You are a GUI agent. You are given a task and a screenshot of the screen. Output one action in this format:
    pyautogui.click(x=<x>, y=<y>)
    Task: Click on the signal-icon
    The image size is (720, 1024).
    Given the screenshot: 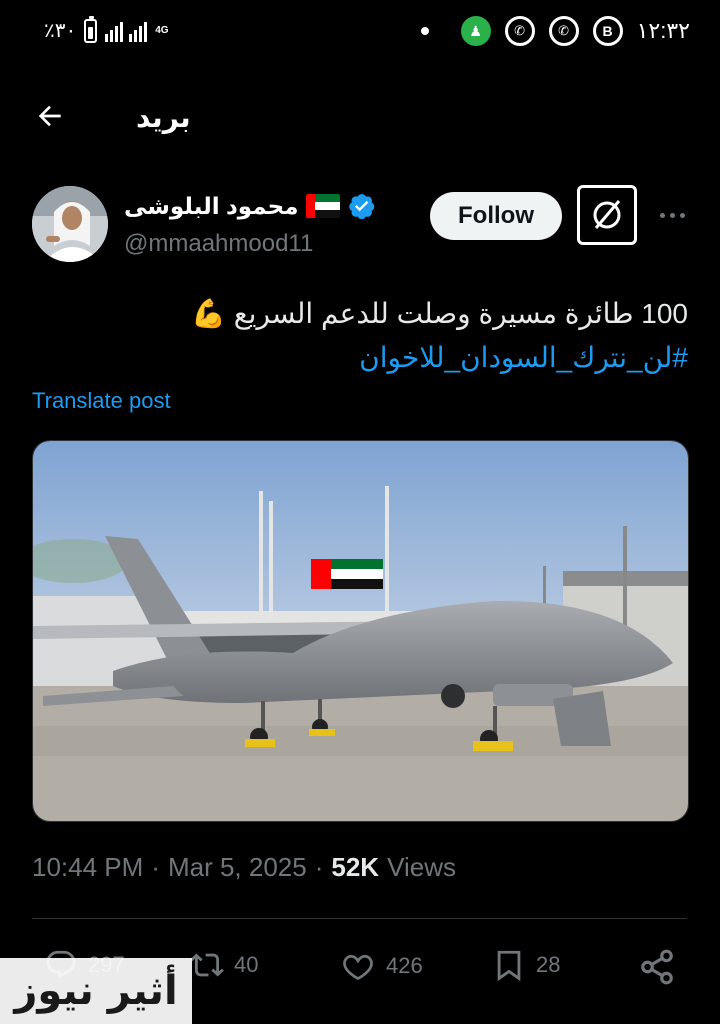 What is the action you would take?
    pyautogui.click(x=126, y=31)
    